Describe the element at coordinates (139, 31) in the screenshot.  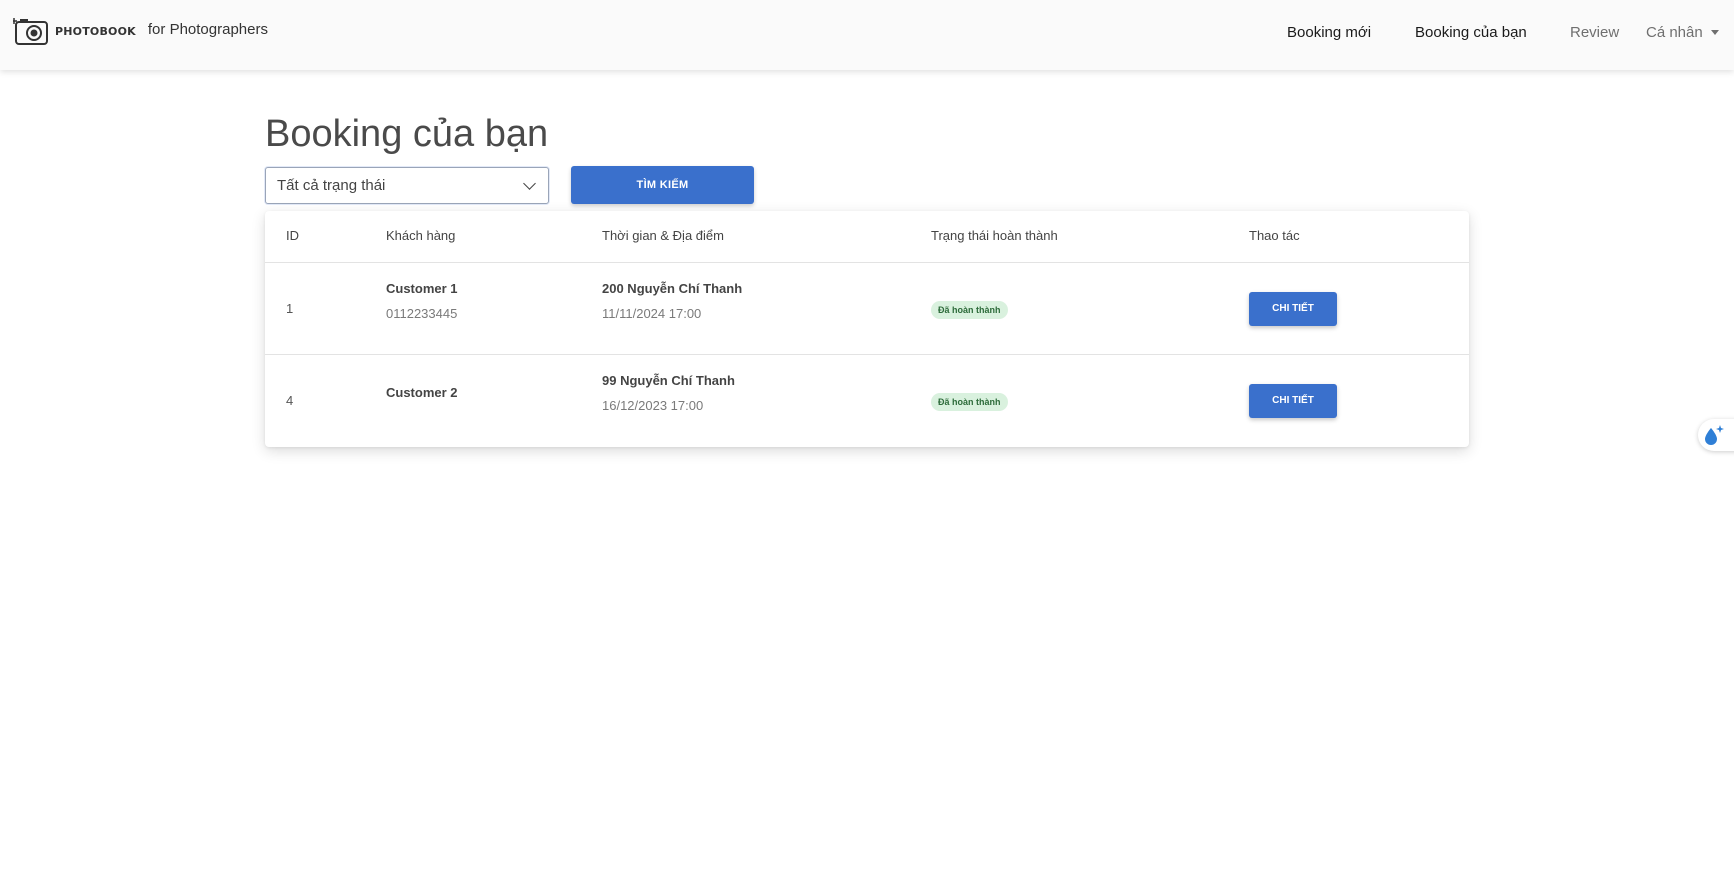
I see `brand: PHOTOBOOK for Photographers` at that location.